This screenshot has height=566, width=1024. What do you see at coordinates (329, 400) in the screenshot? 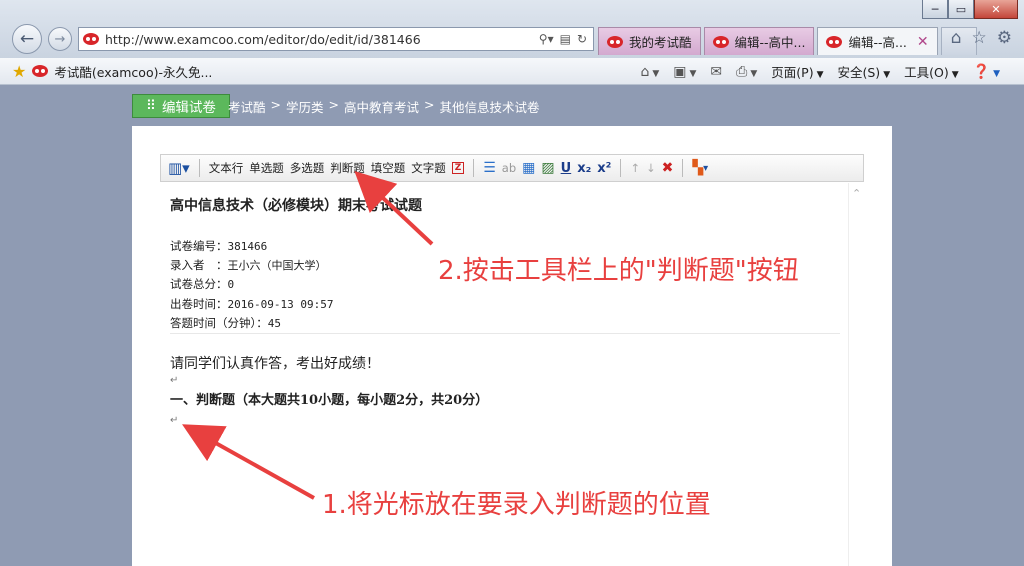
I see `section-heading: 一、判断题（本大题共10小题，每小题2分，共20分）` at bounding box center [329, 400].